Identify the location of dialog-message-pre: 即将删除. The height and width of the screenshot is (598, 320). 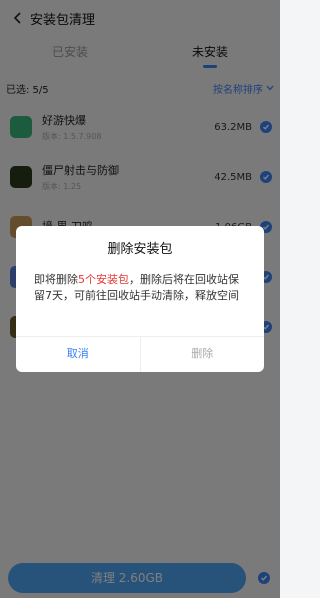
(56, 279).